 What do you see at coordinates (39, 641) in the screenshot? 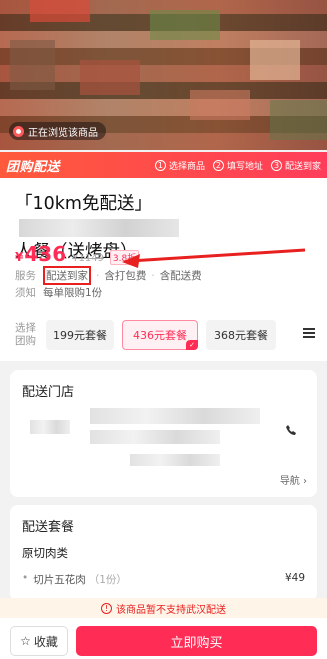
I see `favorite-button: ☆ 收藏` at bounding box center [39, 641].